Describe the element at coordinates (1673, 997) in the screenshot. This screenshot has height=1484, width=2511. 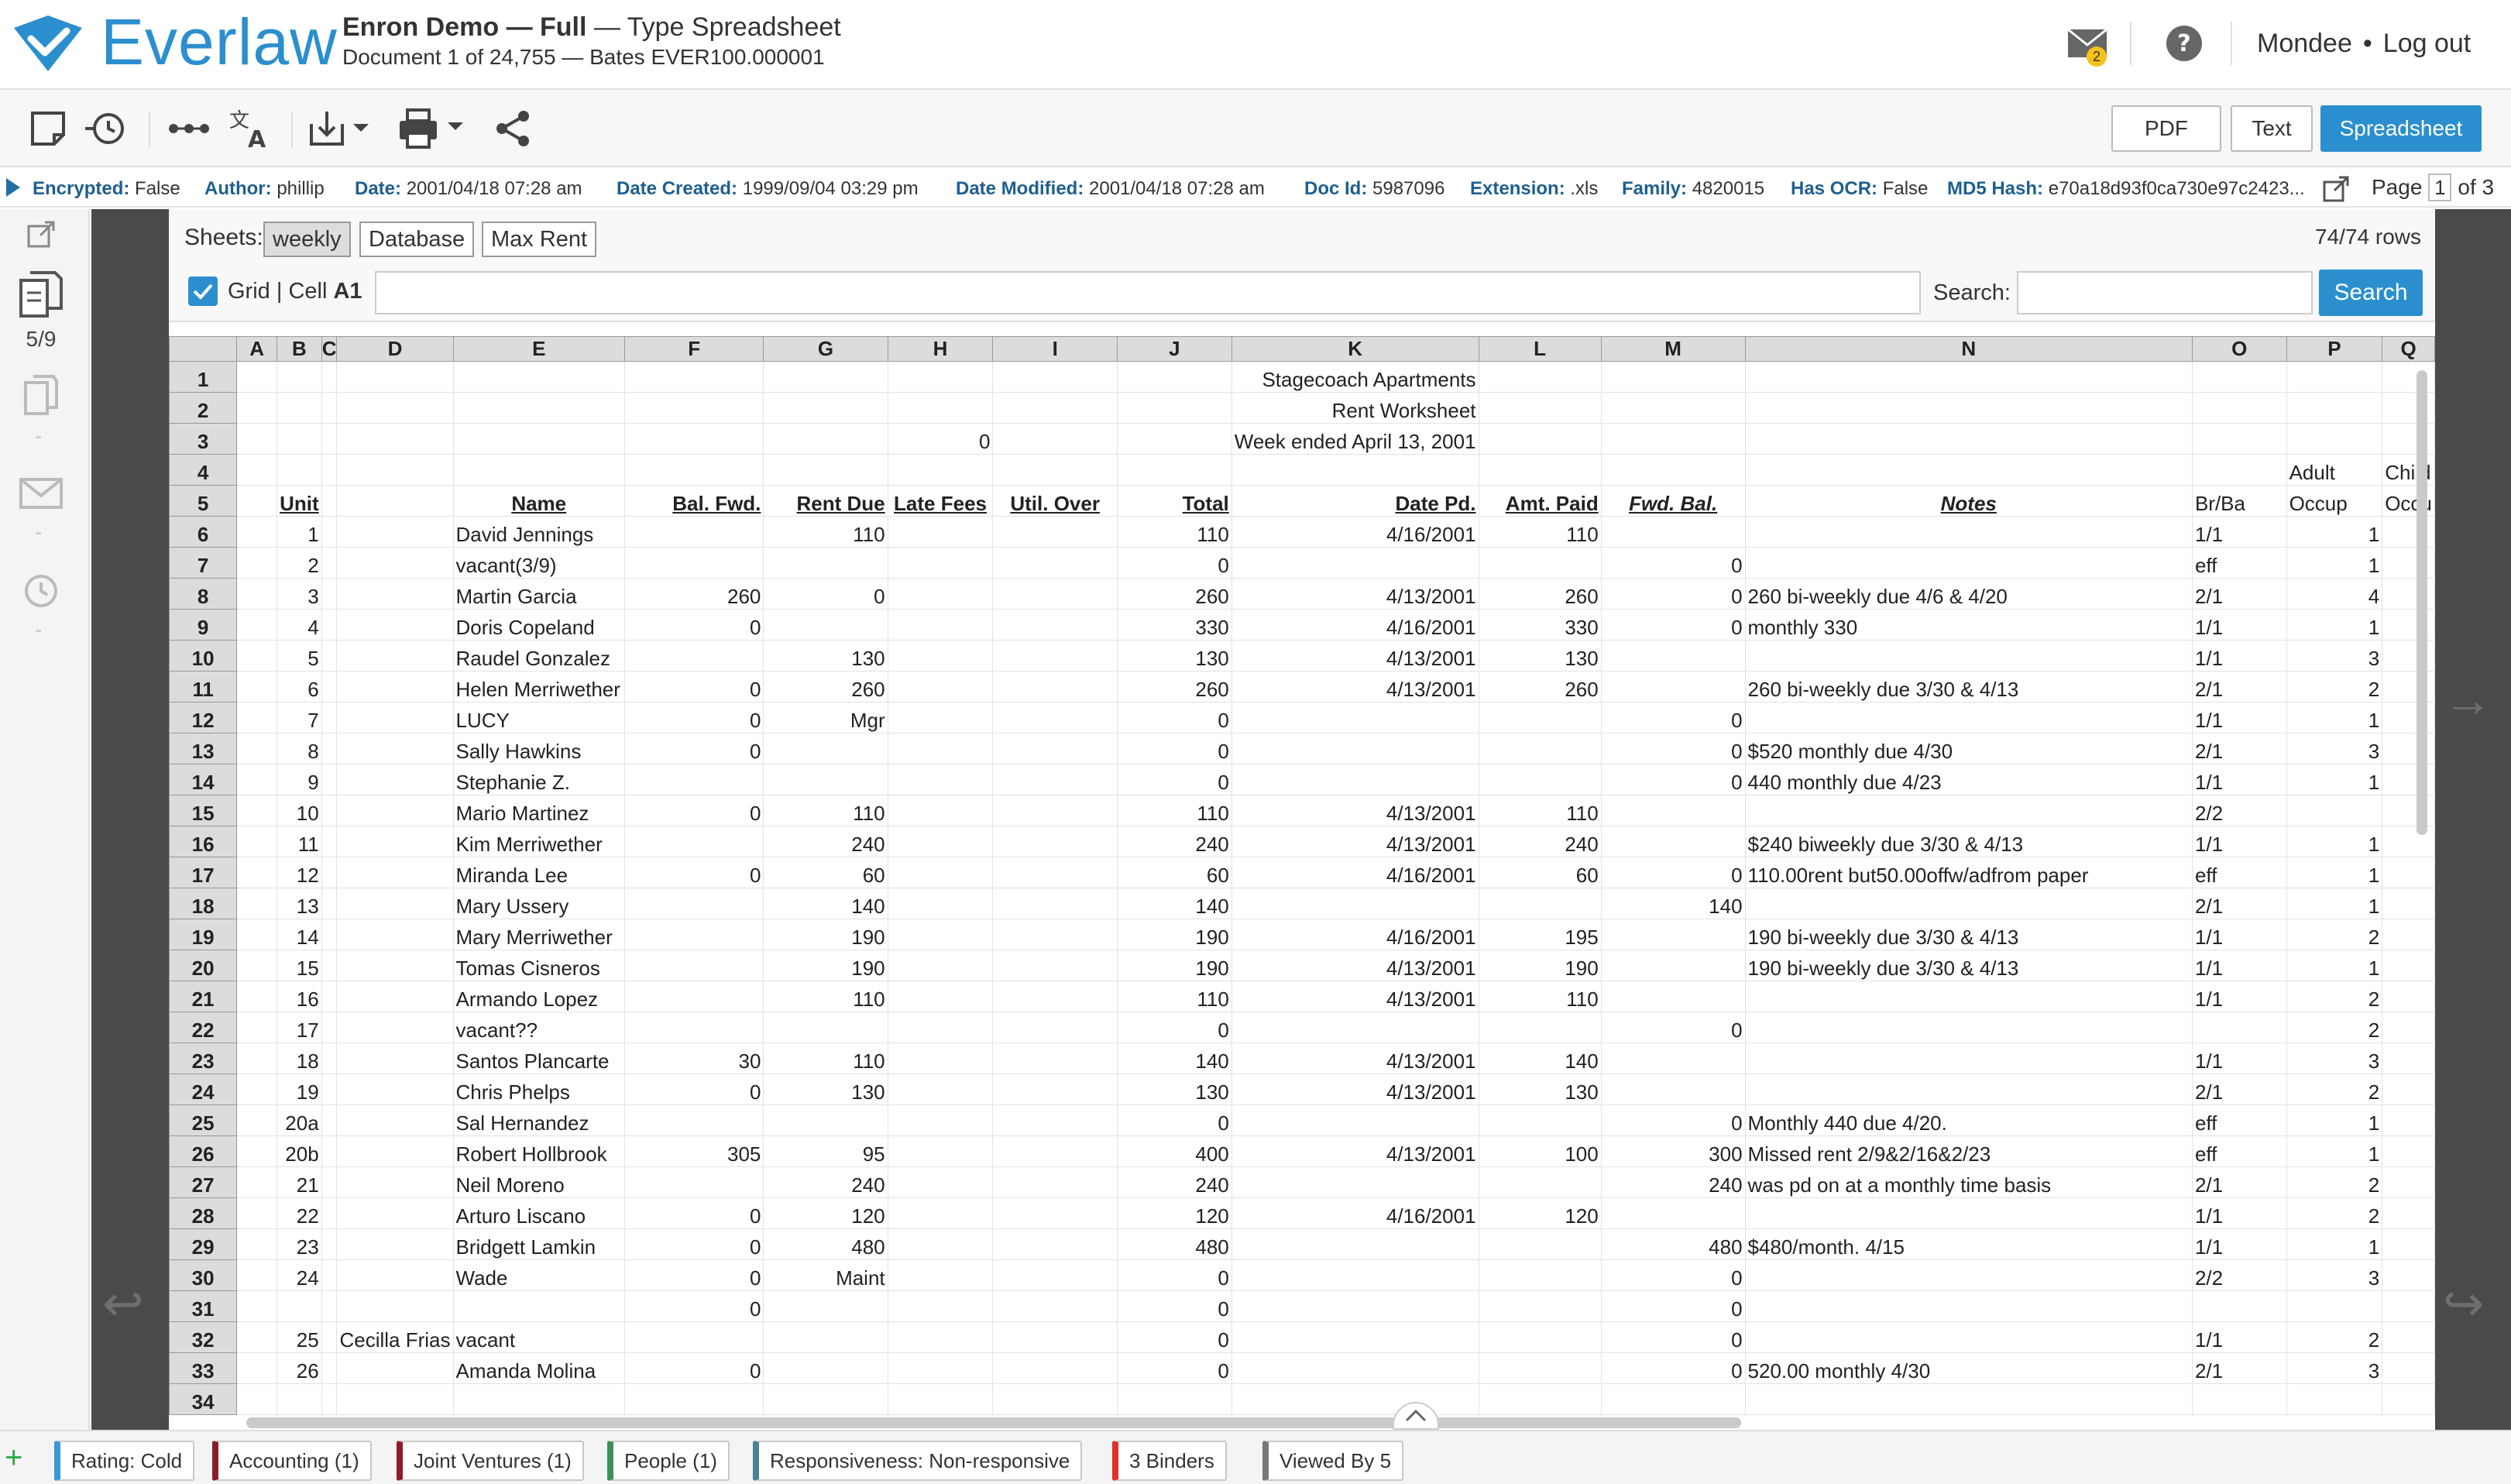
I see `cell-m21` at that location.